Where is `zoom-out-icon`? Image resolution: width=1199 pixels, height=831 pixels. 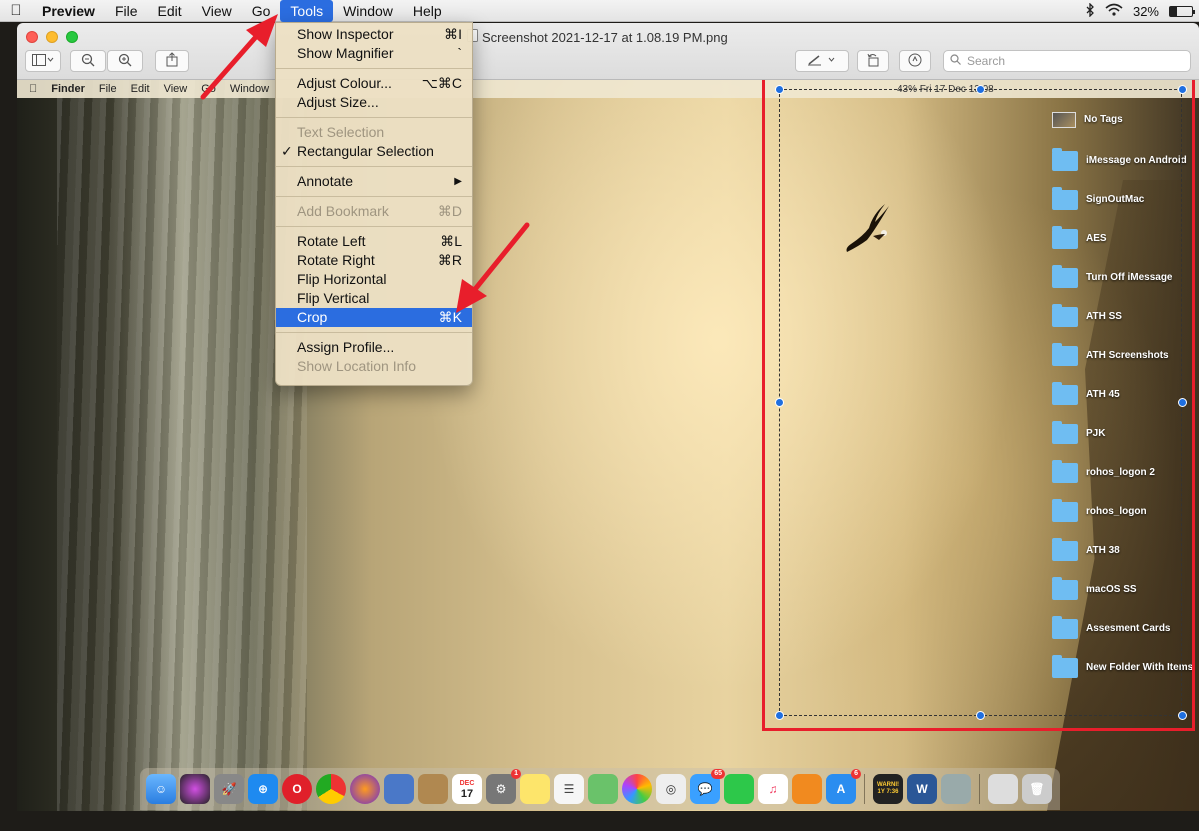 zoom-out-icon is located at coordinates (88, 61).